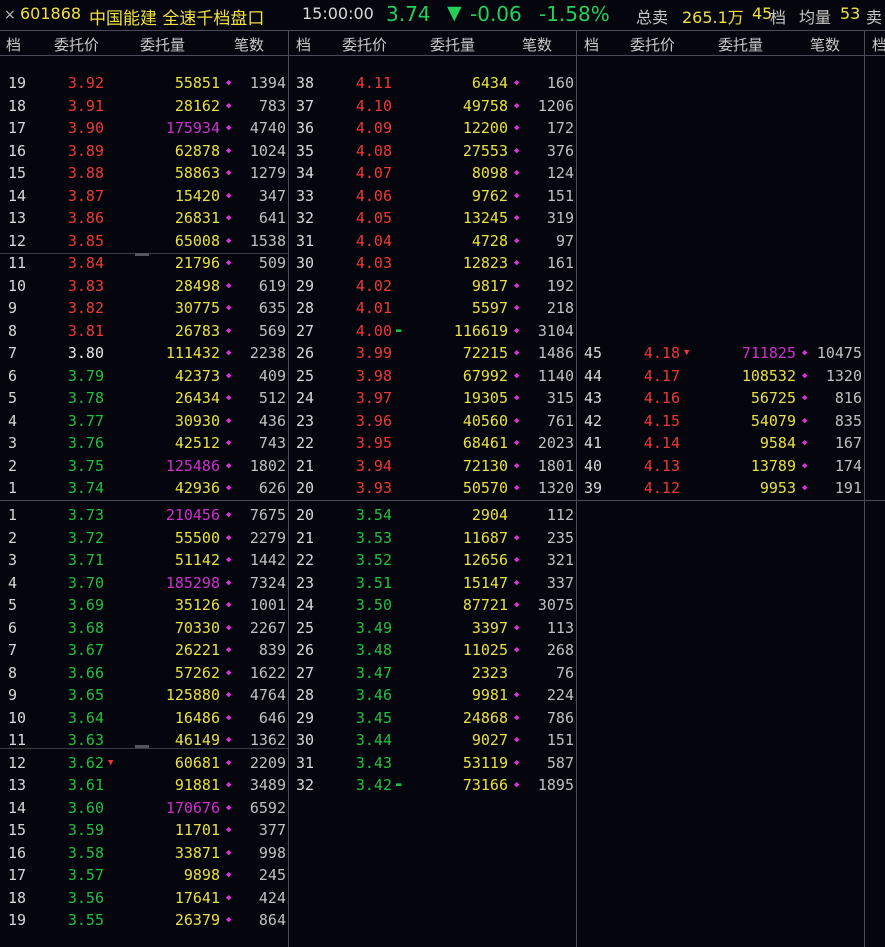 This screenshot has height=947, width=885. What do you see at coordinates (145, 673) in the screenshot?
I see `bid-level-row: 8 3.66 57262 ◆ 1622` at bounding box center [145, 673].